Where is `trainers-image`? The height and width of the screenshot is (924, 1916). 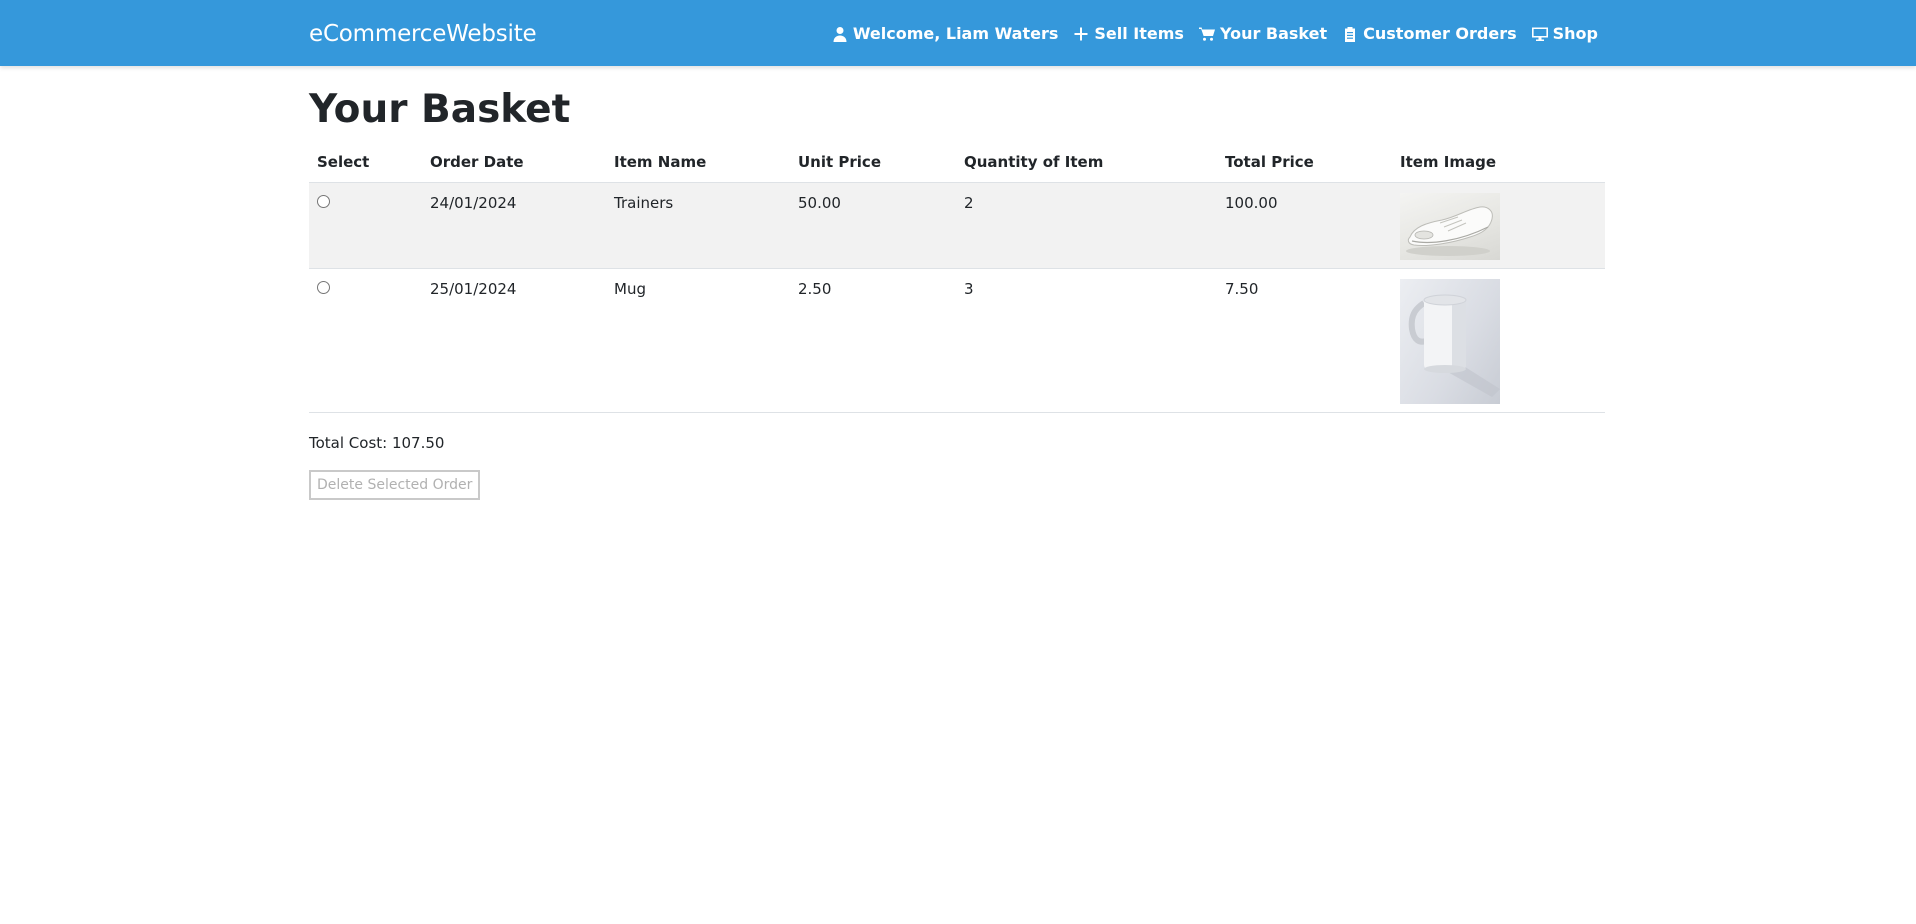
trainers-image is located at coordinates (1450, 226).